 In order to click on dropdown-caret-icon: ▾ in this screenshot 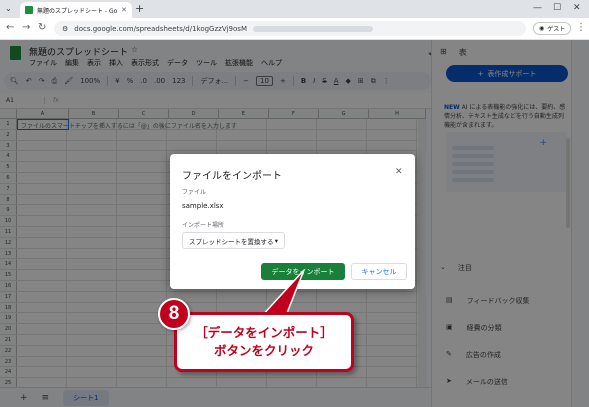, I will do `click(276, 240)`.